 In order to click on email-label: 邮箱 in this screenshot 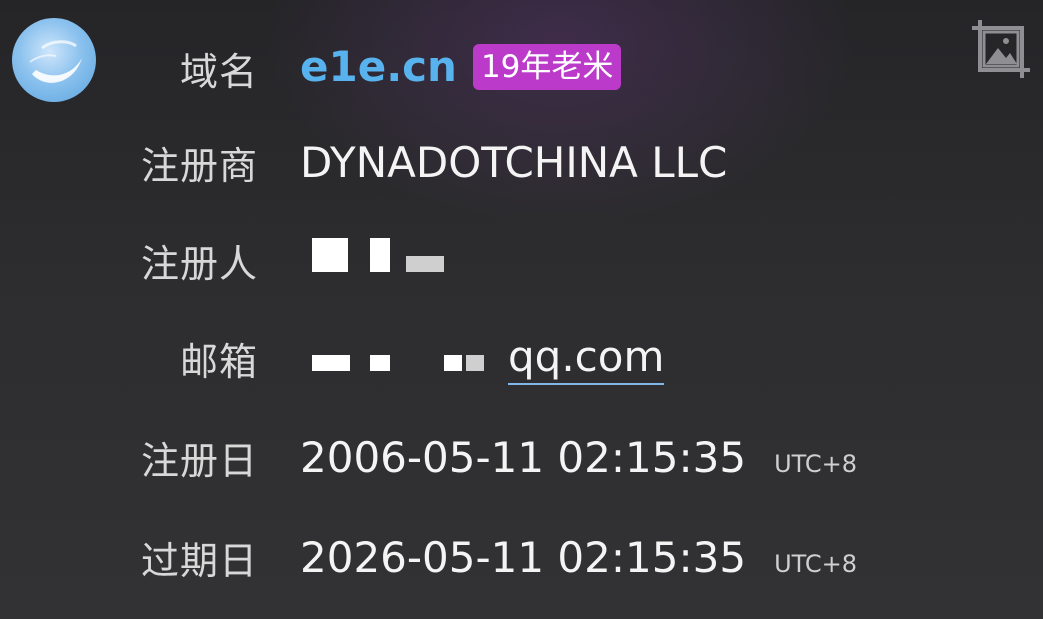, I will do `click(218, 361)`.